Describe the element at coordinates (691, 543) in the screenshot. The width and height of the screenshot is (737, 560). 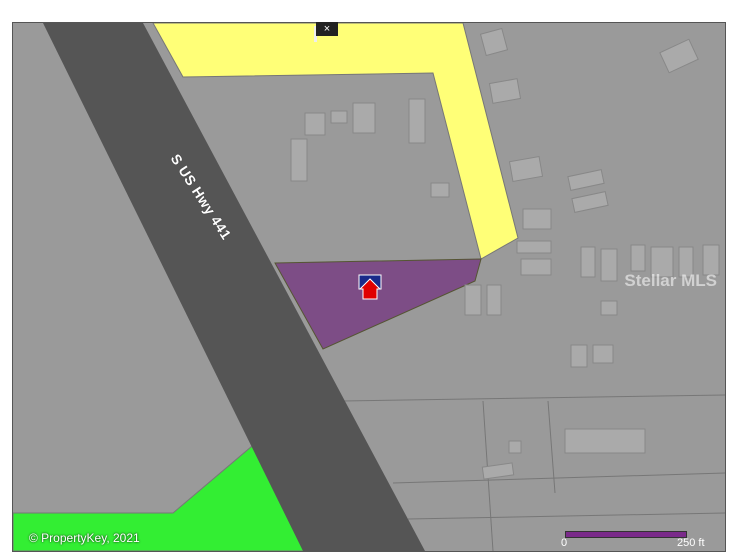
I see `scale-end-label: 250 ft` at that location.